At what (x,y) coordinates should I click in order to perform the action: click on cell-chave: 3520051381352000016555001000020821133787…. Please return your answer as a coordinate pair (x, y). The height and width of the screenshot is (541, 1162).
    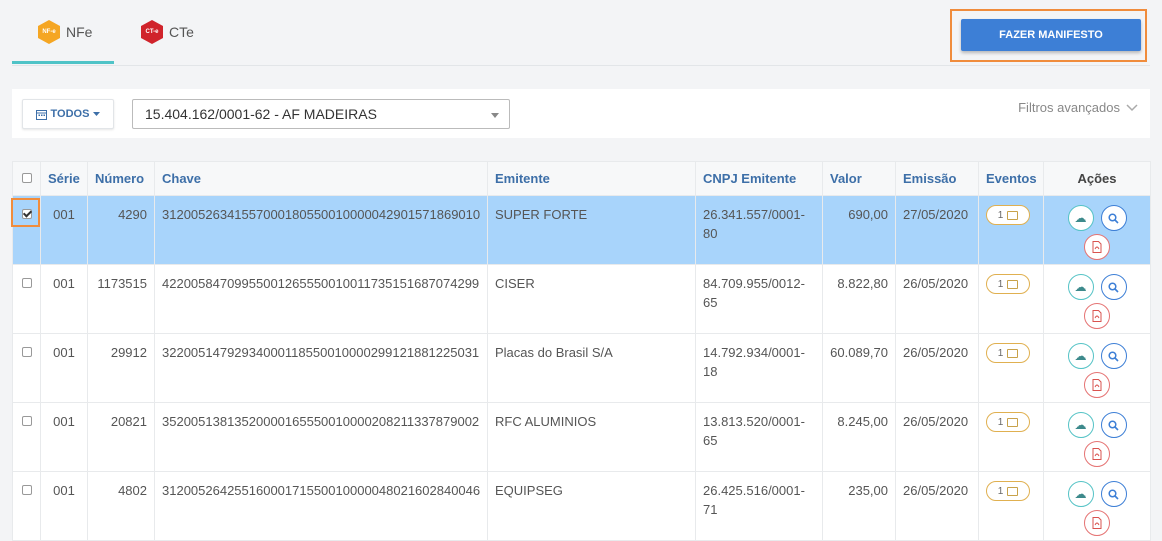
    Looking at the image, I should click on (321, 437).